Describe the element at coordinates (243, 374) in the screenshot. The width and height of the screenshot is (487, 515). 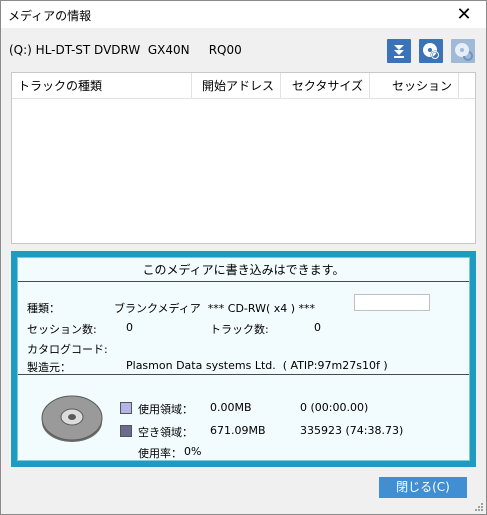
I see `info-separator` at that location.